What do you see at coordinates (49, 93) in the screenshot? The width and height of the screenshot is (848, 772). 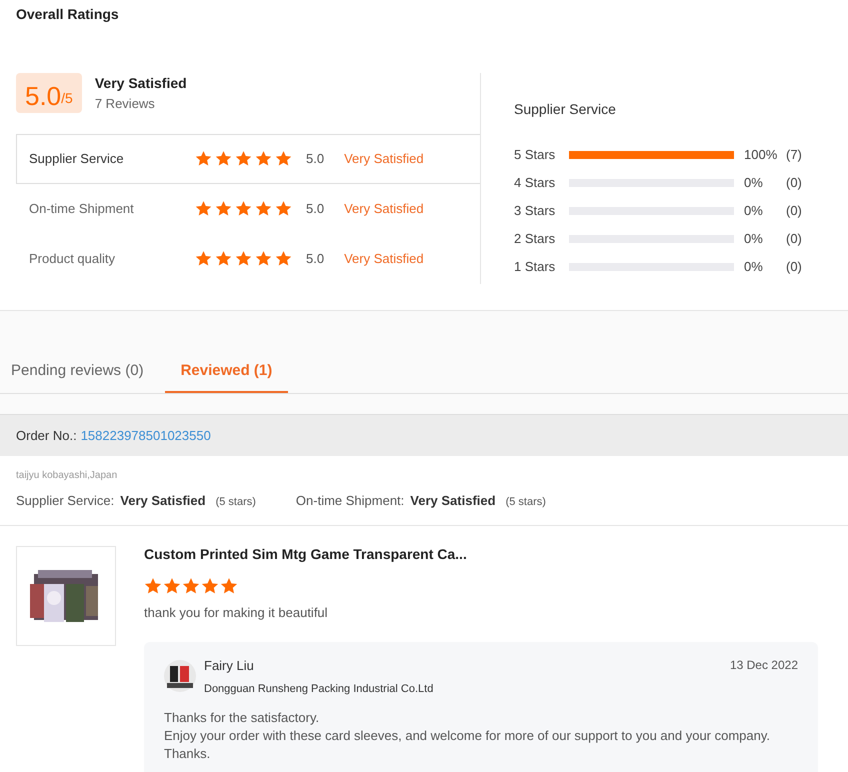 I see `score-badge: 5.0/5` at bounding box center [49, 93].